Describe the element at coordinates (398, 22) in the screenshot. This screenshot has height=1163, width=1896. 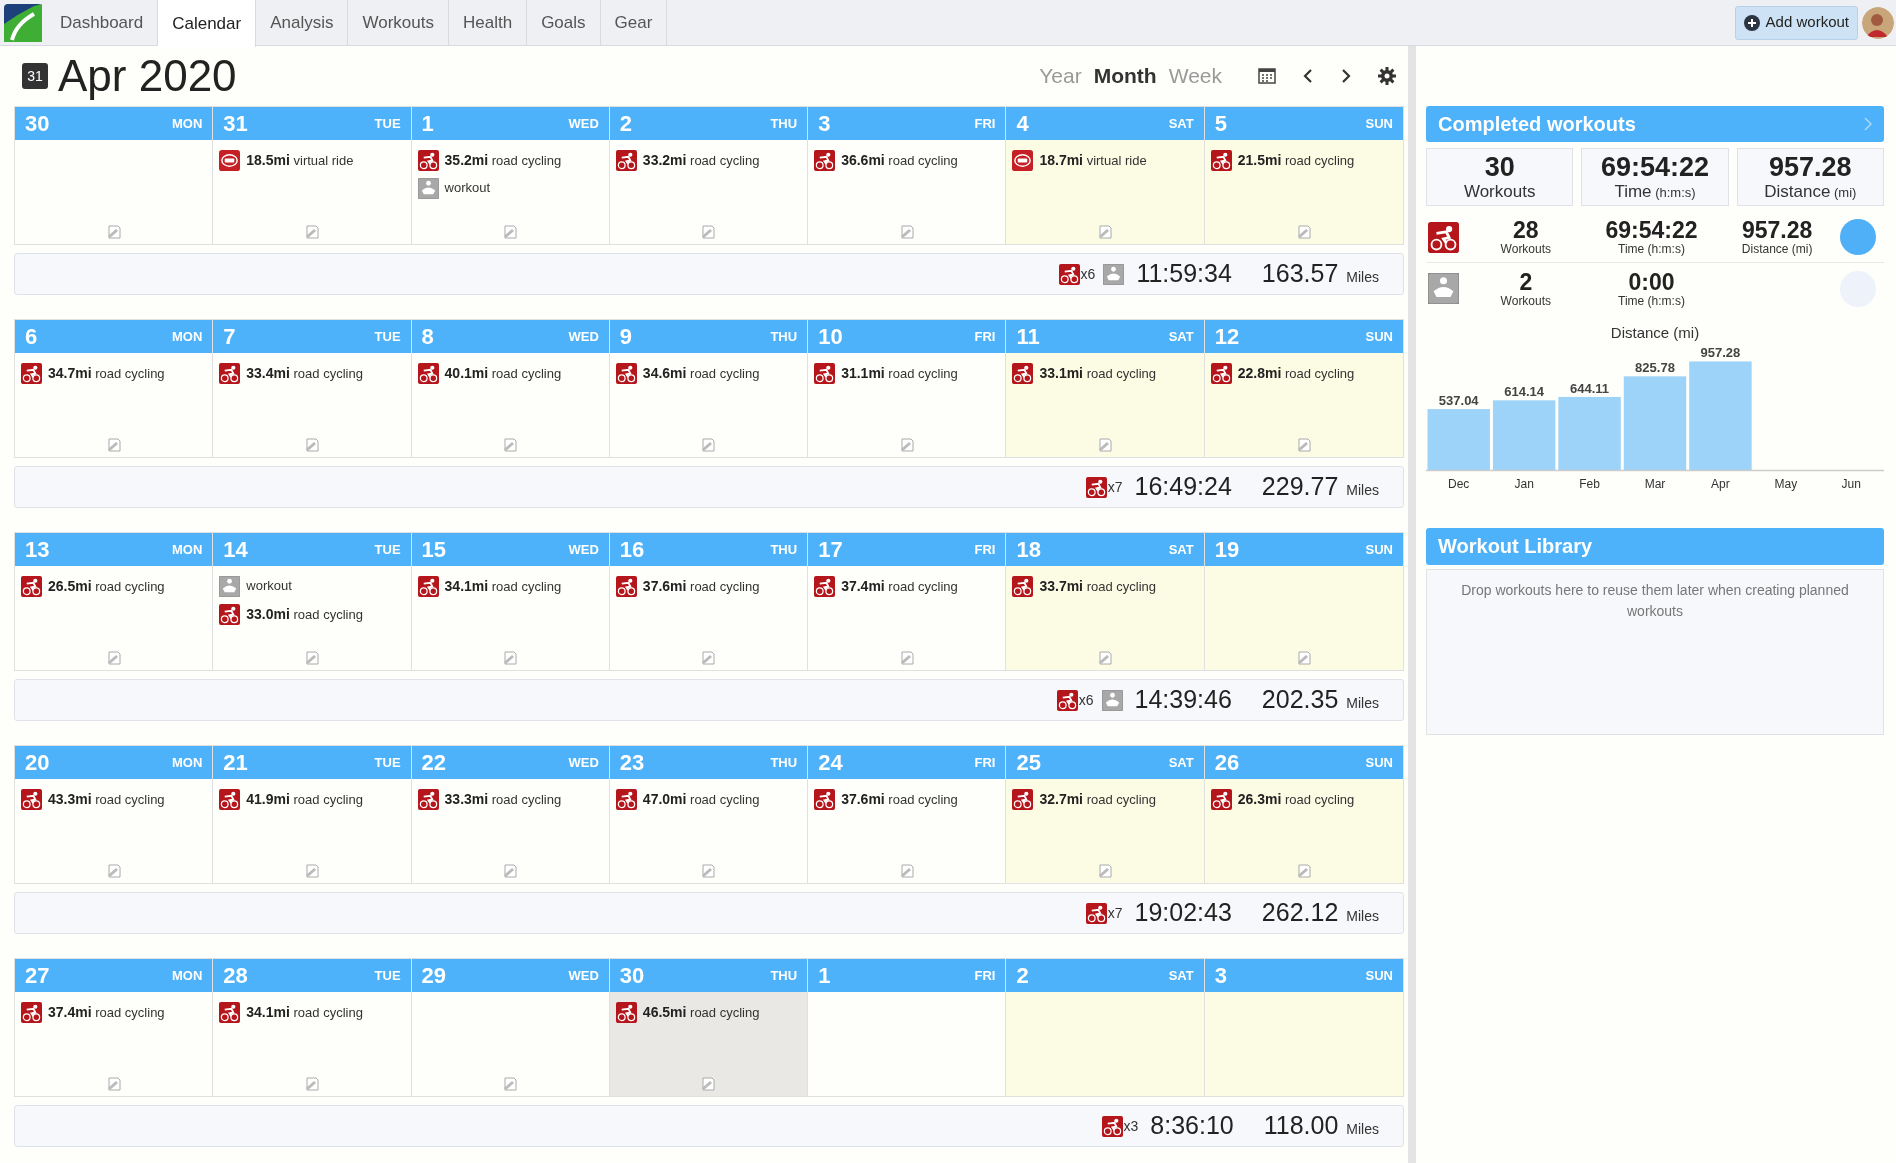
I see `nav-tab: Workouts` at that location.